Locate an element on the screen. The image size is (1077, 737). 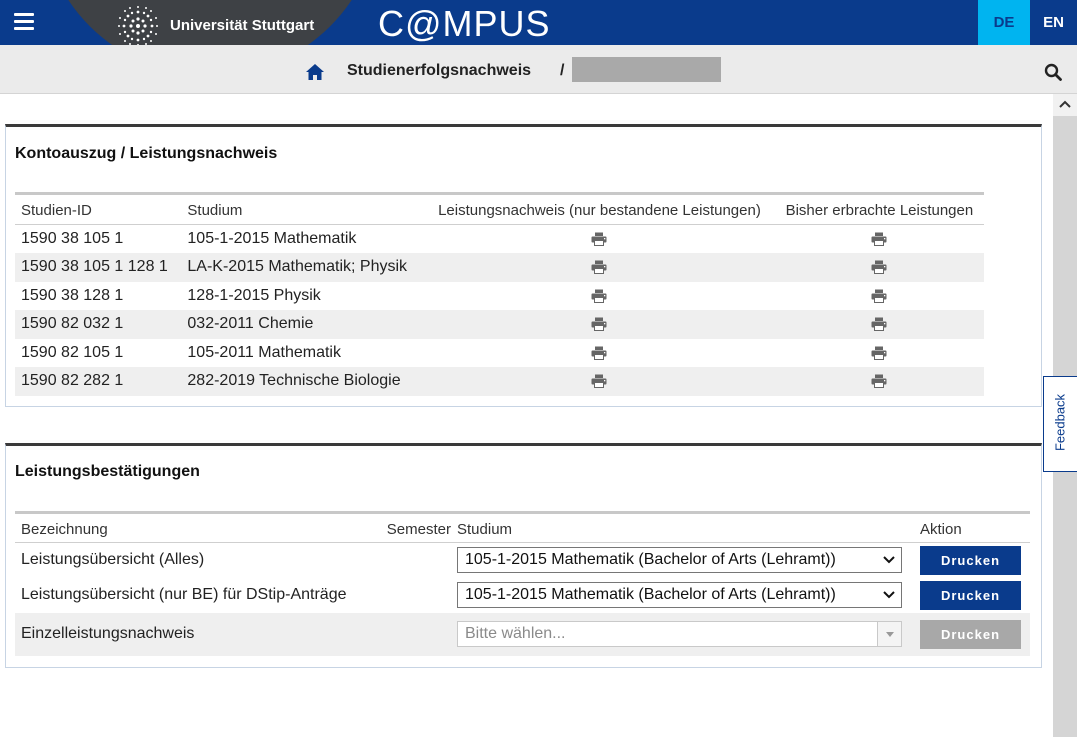
column-header-semester: Semester is located at coordinates (413, 527).